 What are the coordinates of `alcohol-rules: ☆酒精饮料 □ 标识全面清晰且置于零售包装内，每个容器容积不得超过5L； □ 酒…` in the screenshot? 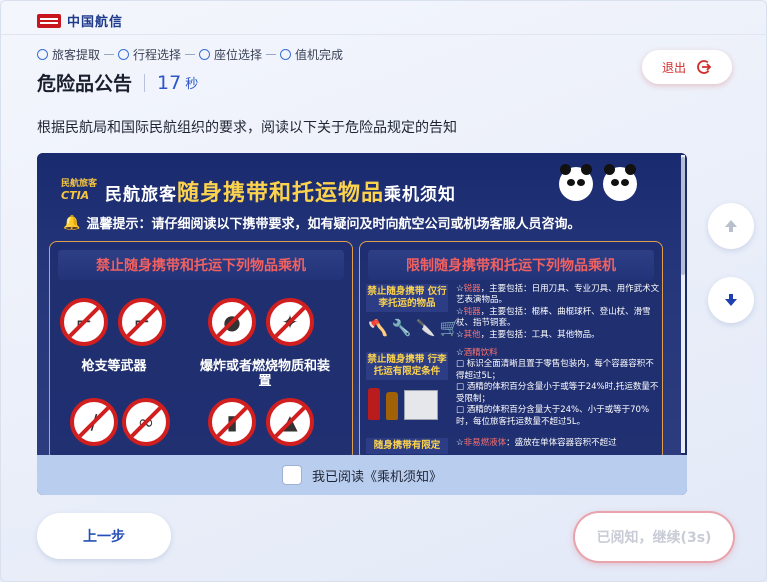 It's located at (557, 387).